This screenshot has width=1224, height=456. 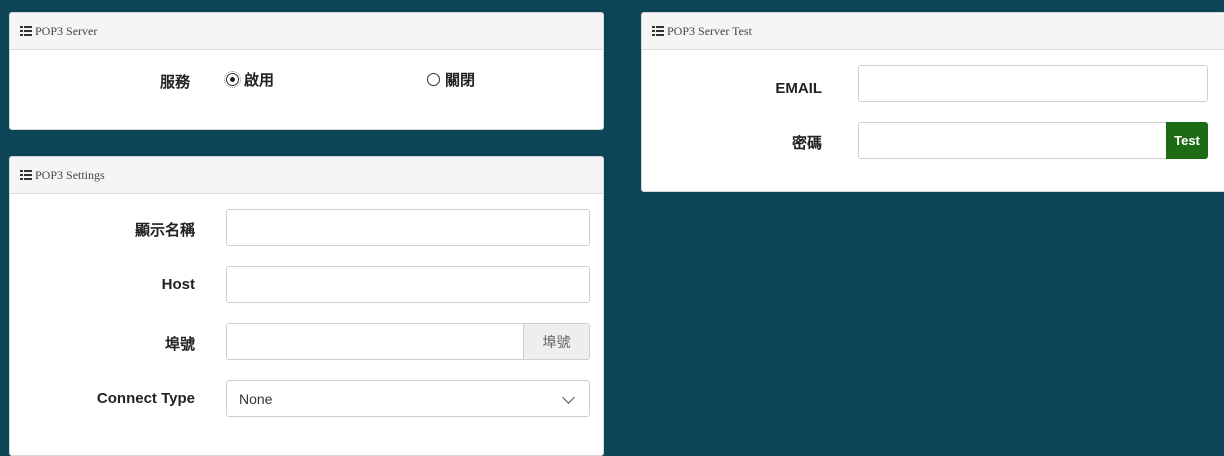 I want to click on host-input, so click(x=408, y=284).